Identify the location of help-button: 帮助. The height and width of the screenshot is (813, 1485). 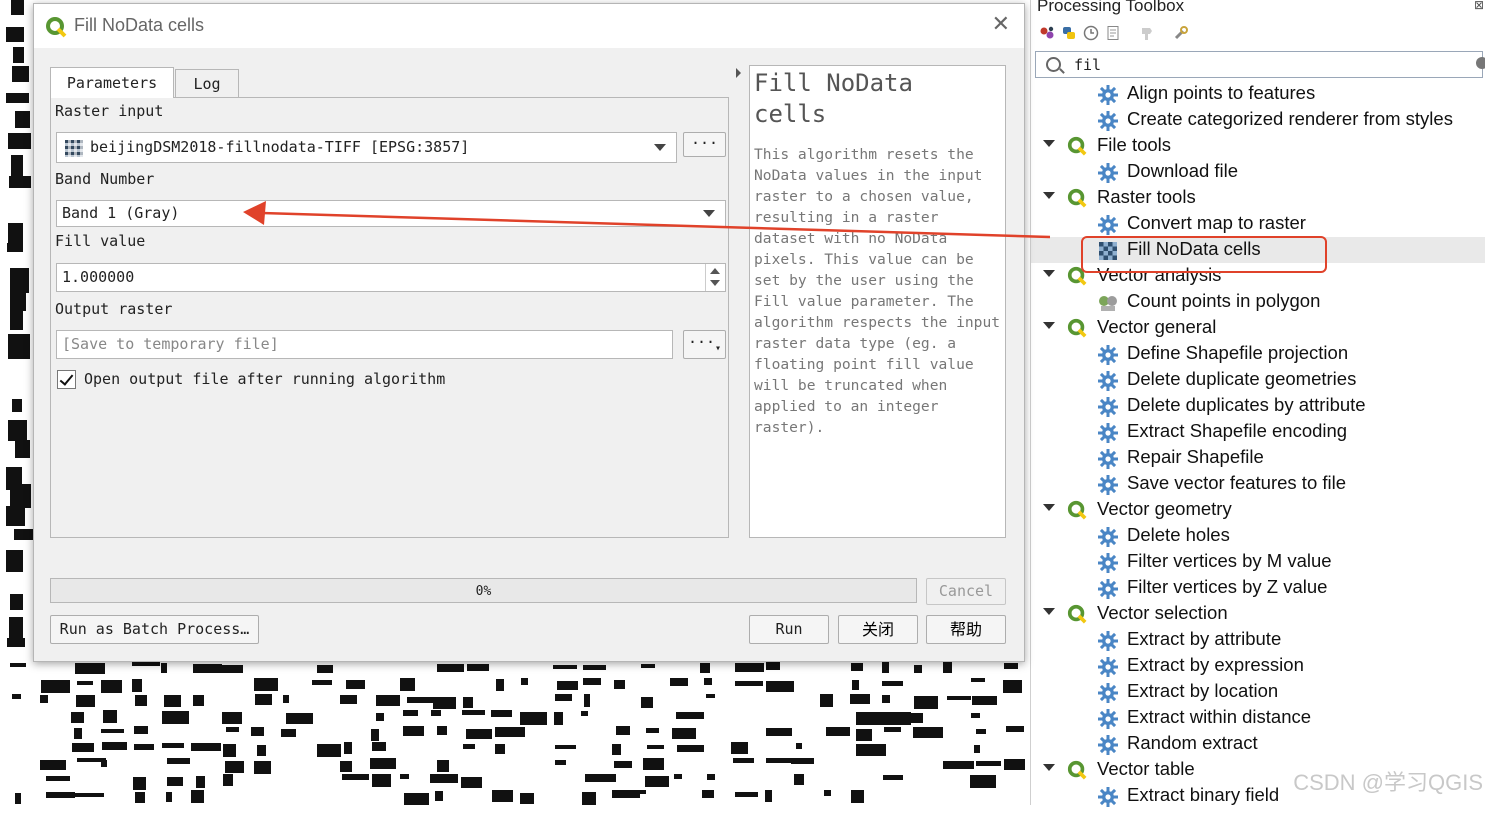
(966, 629).